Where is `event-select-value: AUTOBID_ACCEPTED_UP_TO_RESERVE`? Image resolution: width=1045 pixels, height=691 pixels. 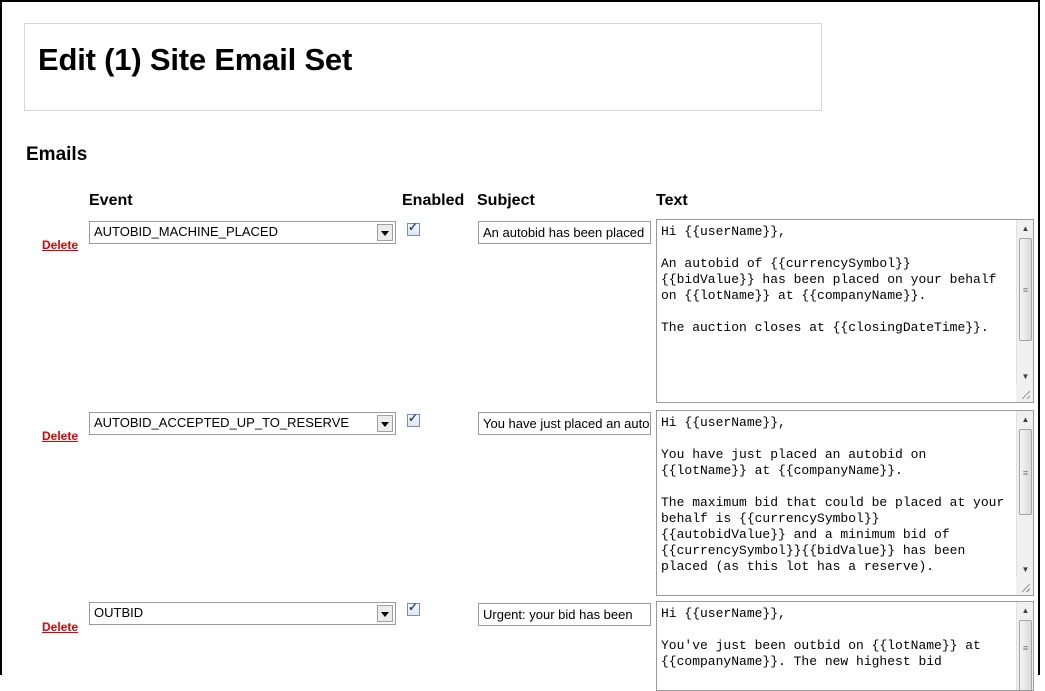
event-select-value: AUTOBID_ACCEPTED_UP_TO_RESERVE is located at coordinates (222, 422).